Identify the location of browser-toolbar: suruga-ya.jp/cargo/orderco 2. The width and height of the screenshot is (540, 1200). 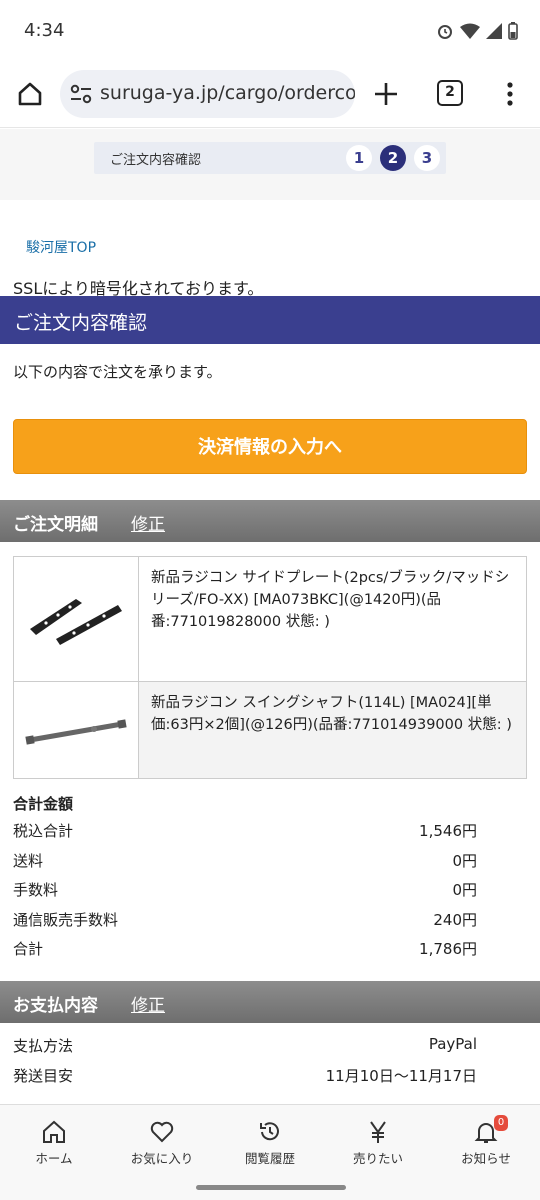
(270, 94).